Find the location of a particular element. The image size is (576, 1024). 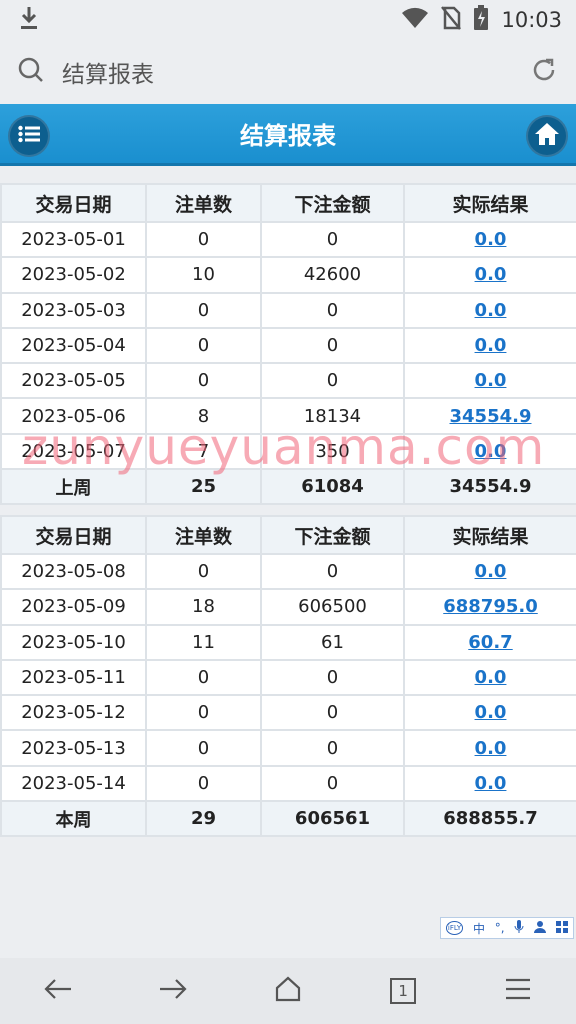

table-row: 2023-05-03 0 0 0.0 is located at coordinates (288, 310).